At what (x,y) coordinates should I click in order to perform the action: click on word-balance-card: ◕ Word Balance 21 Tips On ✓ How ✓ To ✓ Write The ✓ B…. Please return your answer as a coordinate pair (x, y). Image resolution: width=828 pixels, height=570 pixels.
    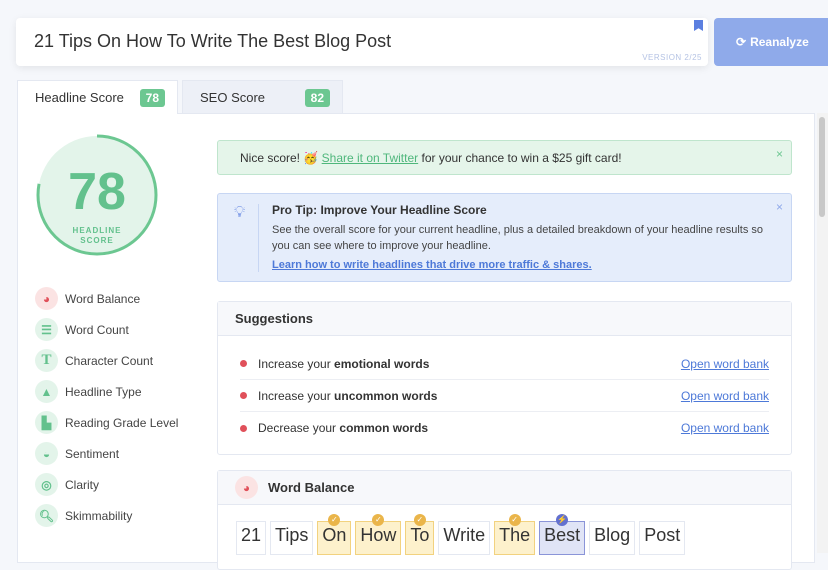
    Looking at the image, I should click on (504, 520).